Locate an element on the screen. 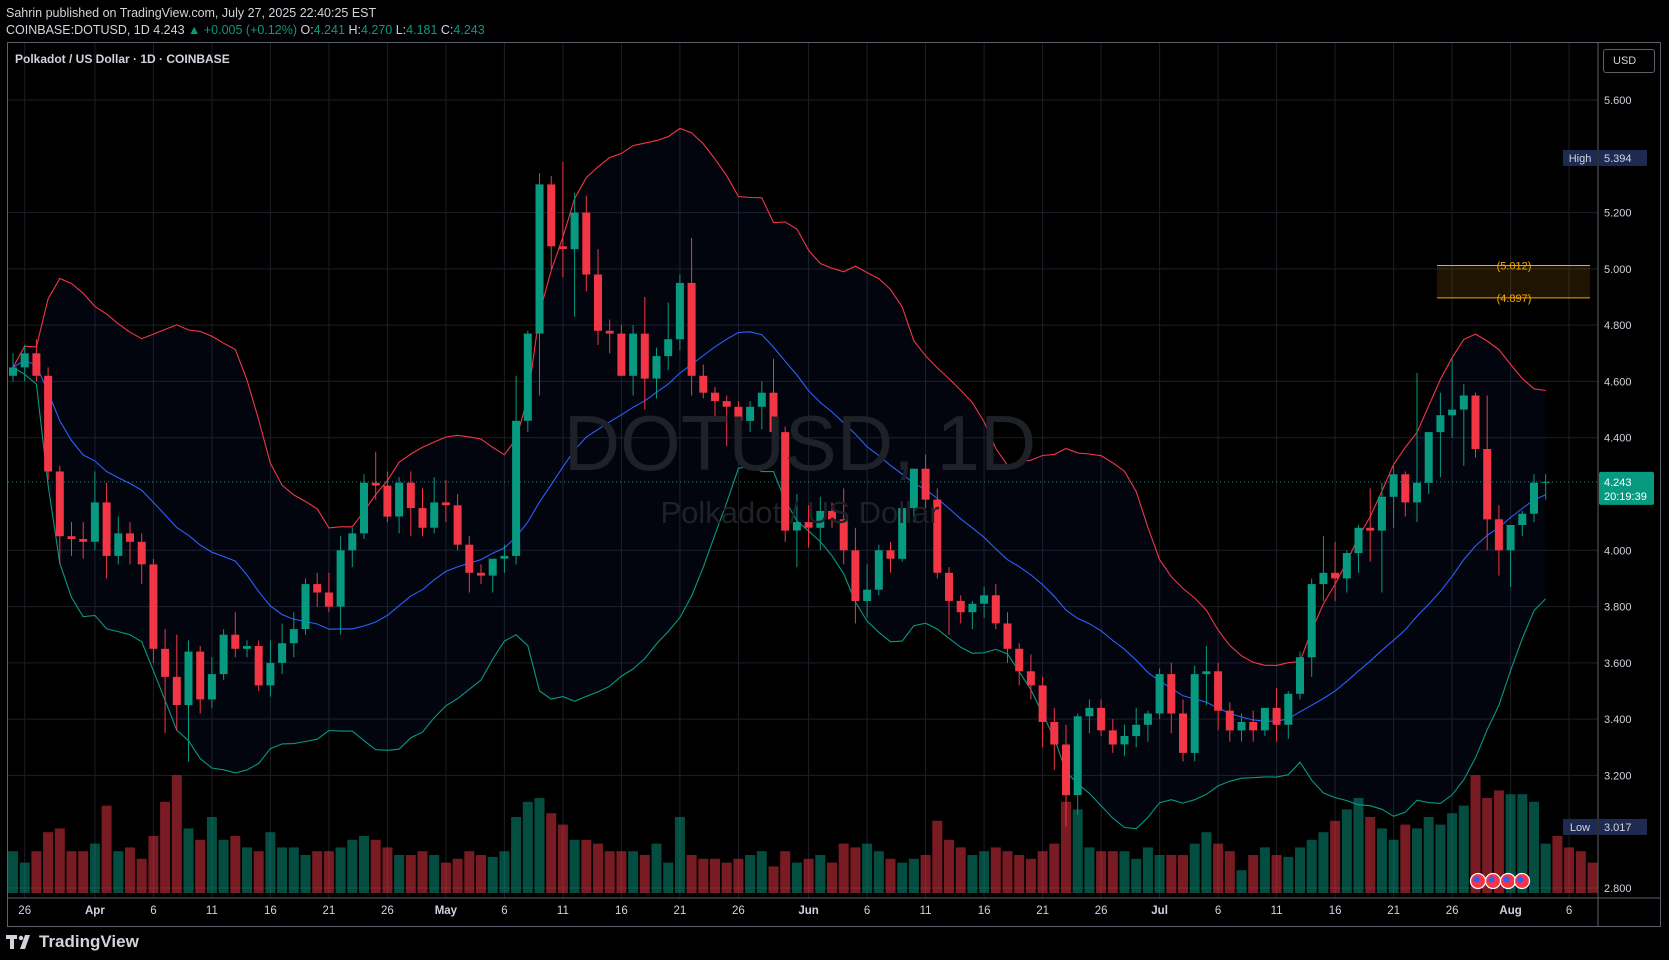 The image size is (1669, 960). tradingview-brand: TradingView is located at coordinates (89, 941).